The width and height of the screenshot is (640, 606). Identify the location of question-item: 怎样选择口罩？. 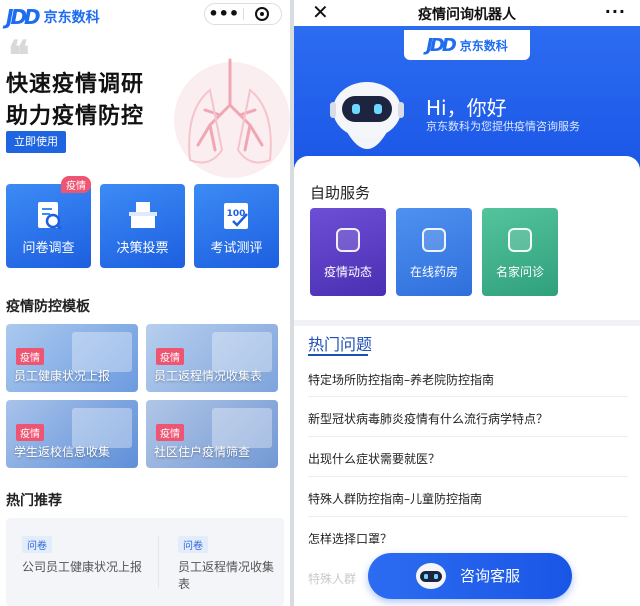
(350, 538).